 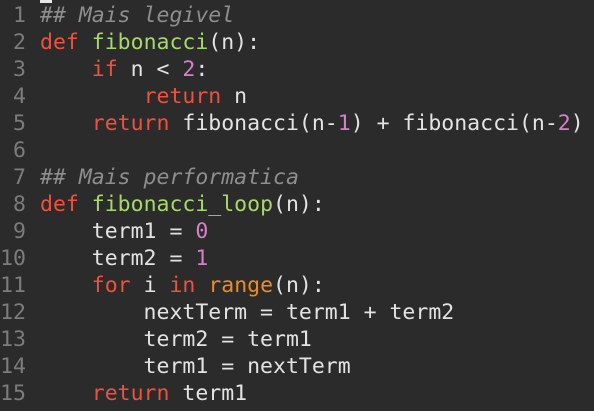 I want to click on code-line: 10 term2 = 1, so click(x=297, y=258).